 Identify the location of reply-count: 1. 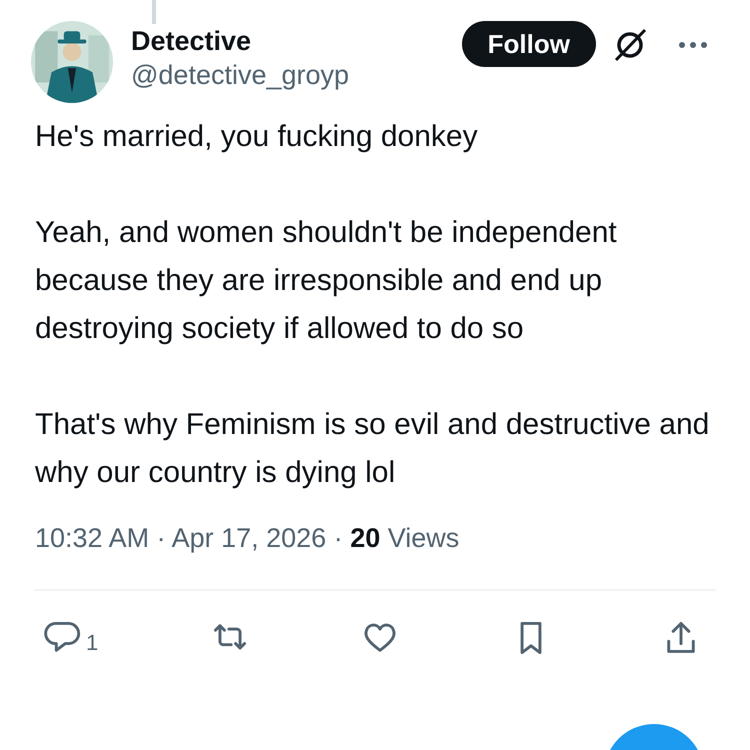
(92, 643).